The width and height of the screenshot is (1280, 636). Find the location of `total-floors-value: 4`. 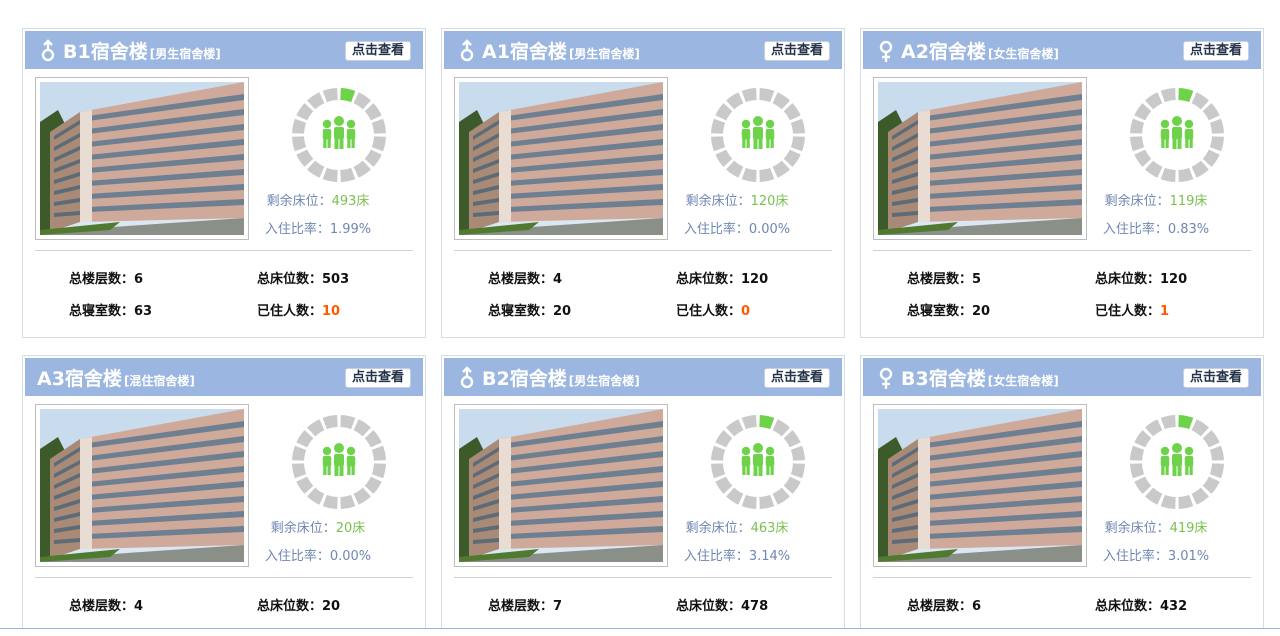

total-floors-value: 4 is located at coordinates (139, 606).